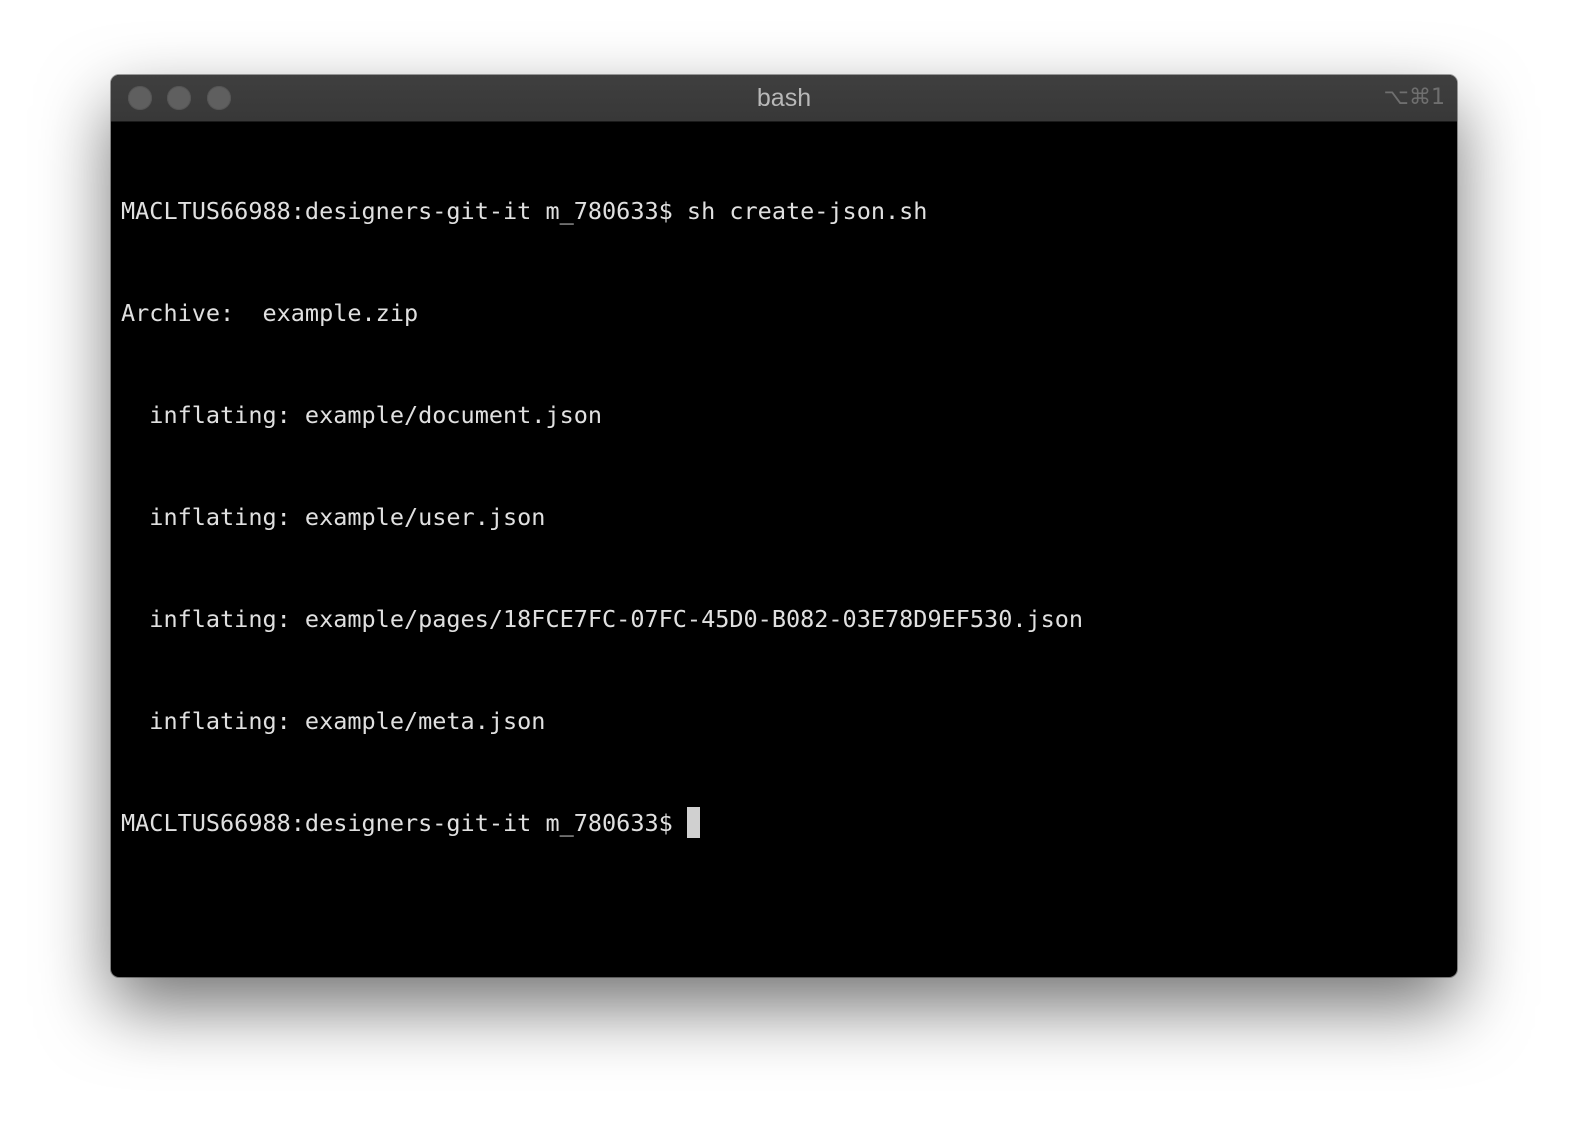 The height and width of the screenshot is (1128, 1574). I want to click on terminal-line: Archive: example.zip, so click(270, 313).